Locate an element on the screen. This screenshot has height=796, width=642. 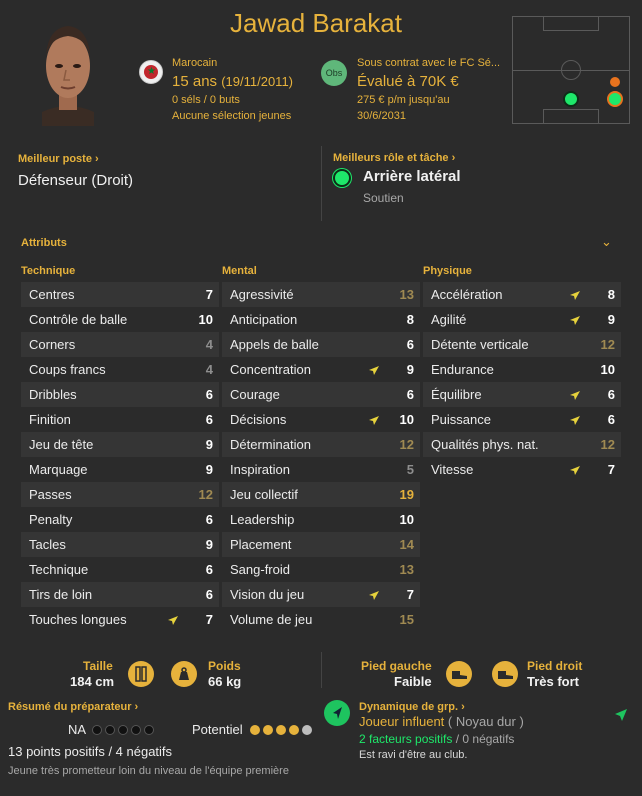
attribute-label: Vitesse is located at coordinates (452, 469).